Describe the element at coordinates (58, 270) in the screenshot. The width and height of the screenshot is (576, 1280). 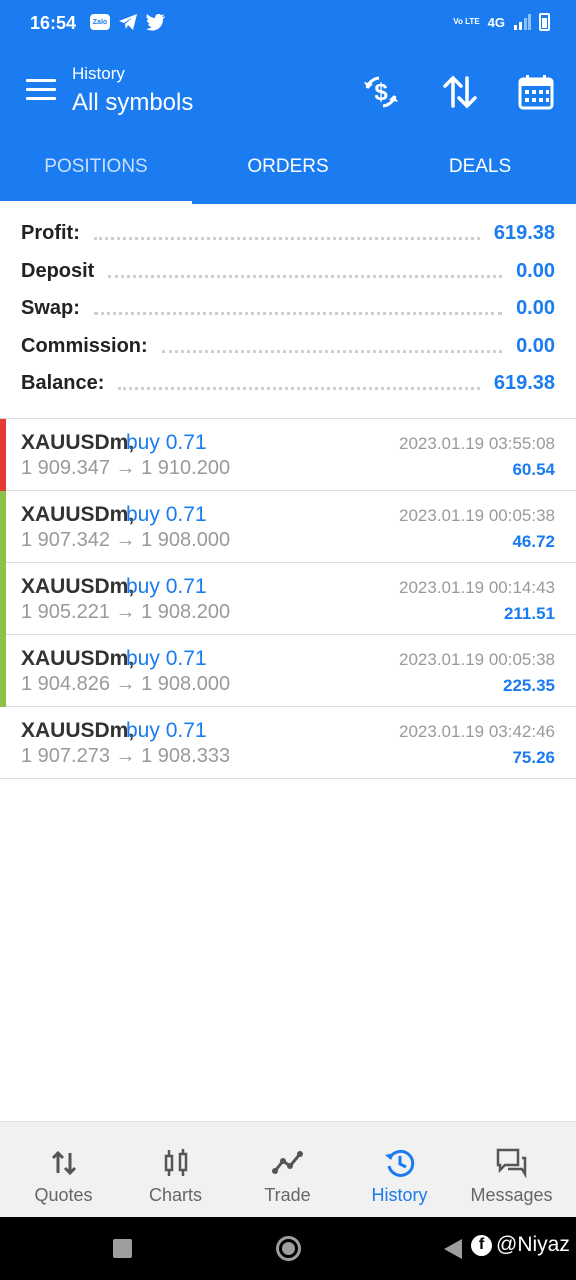
I see `summary-label: Deposit` at that location.